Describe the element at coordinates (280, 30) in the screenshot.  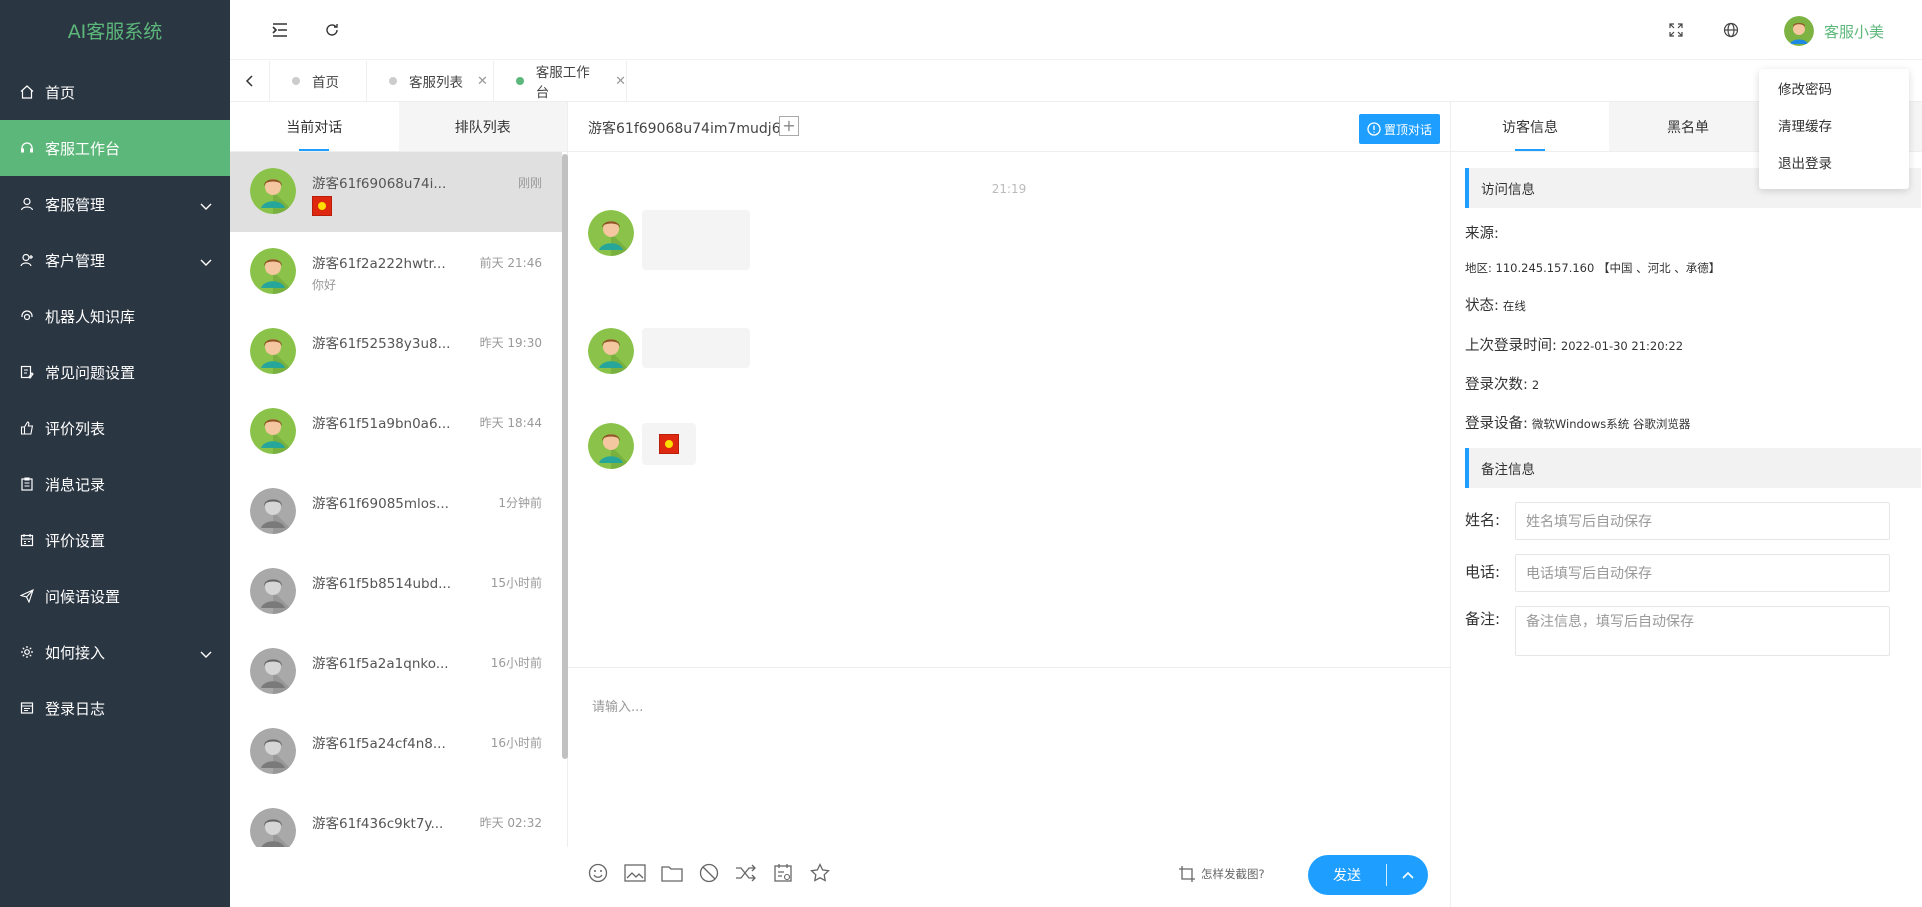
I see `menu-toggle-icon` at that location.